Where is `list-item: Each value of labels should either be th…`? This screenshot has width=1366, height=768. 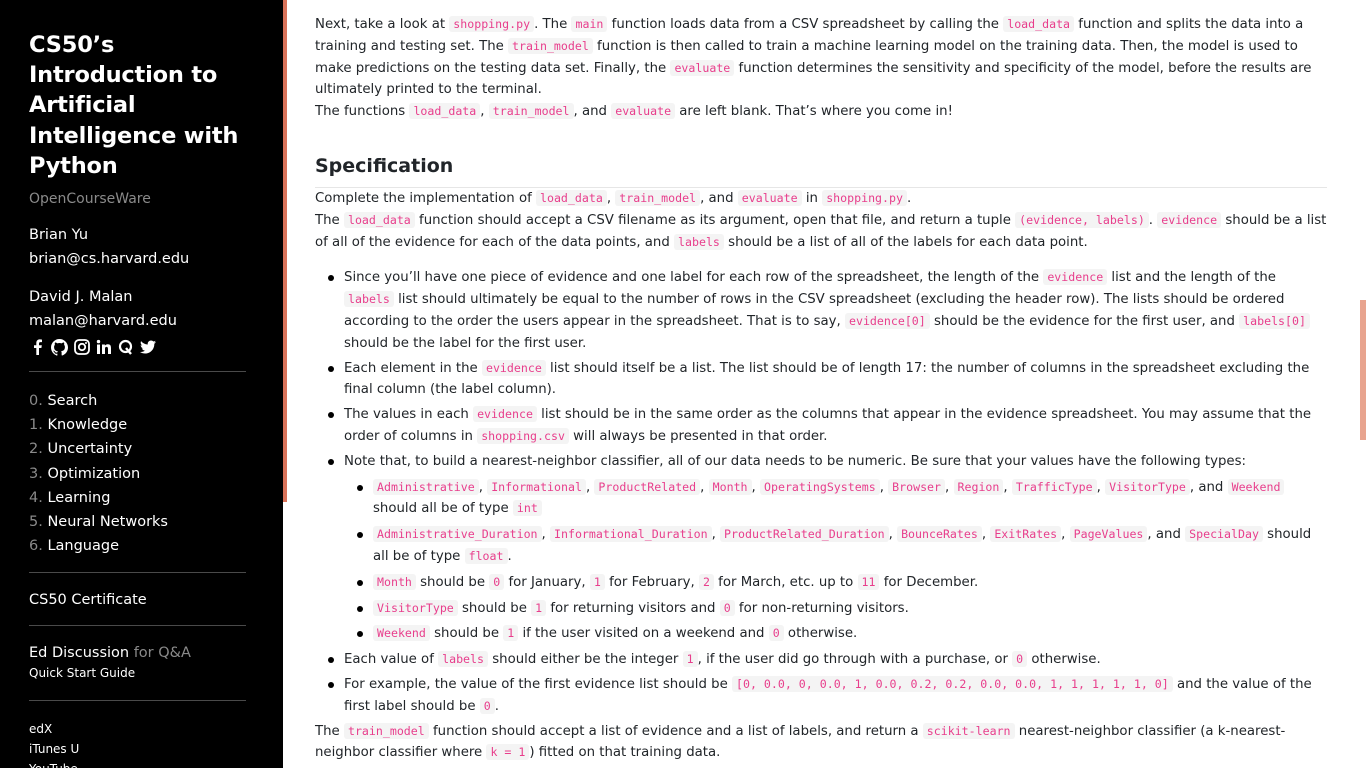 list-item: Each value of labels should either be th… is located at coordinates (827, 660).